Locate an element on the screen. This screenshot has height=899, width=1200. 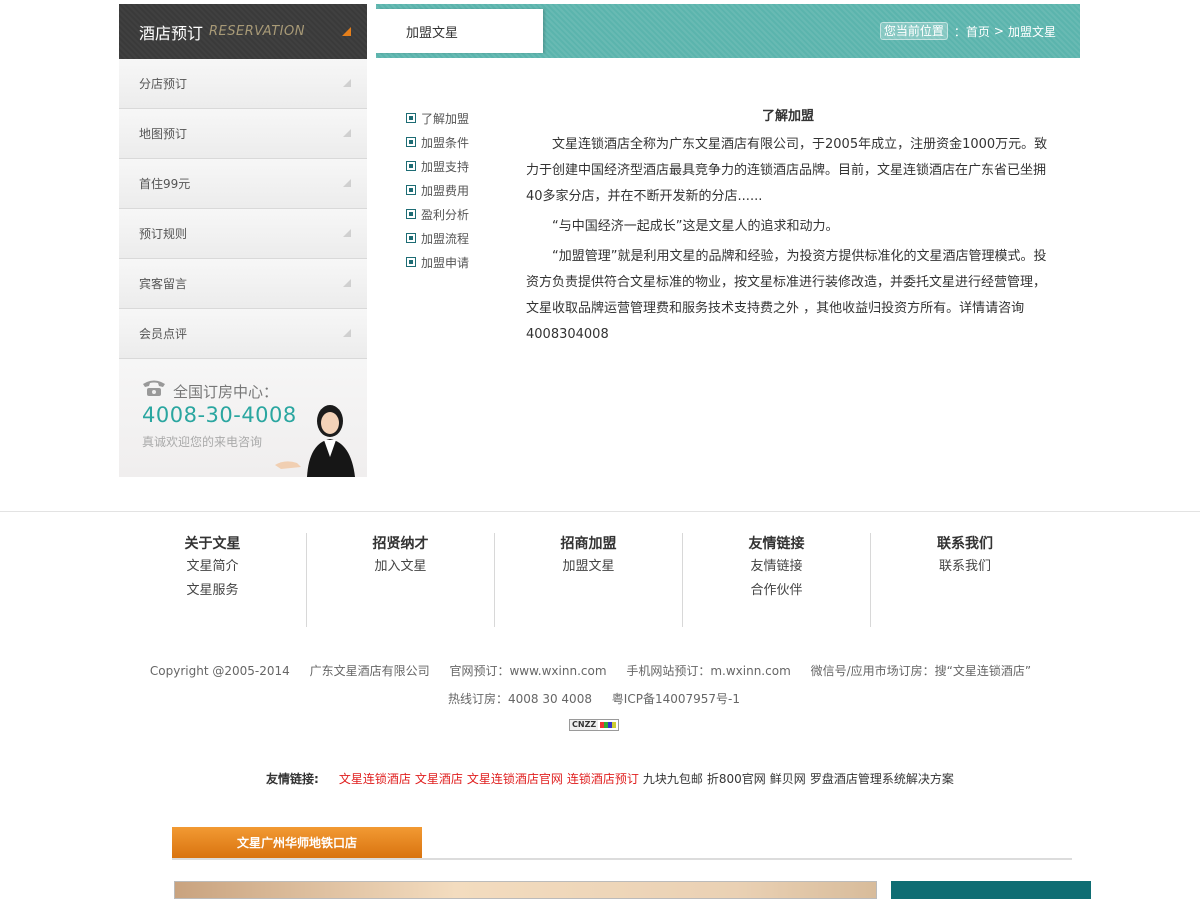
submenu-item-conditions: 加盟条件 is located at coordinates (437, 142).